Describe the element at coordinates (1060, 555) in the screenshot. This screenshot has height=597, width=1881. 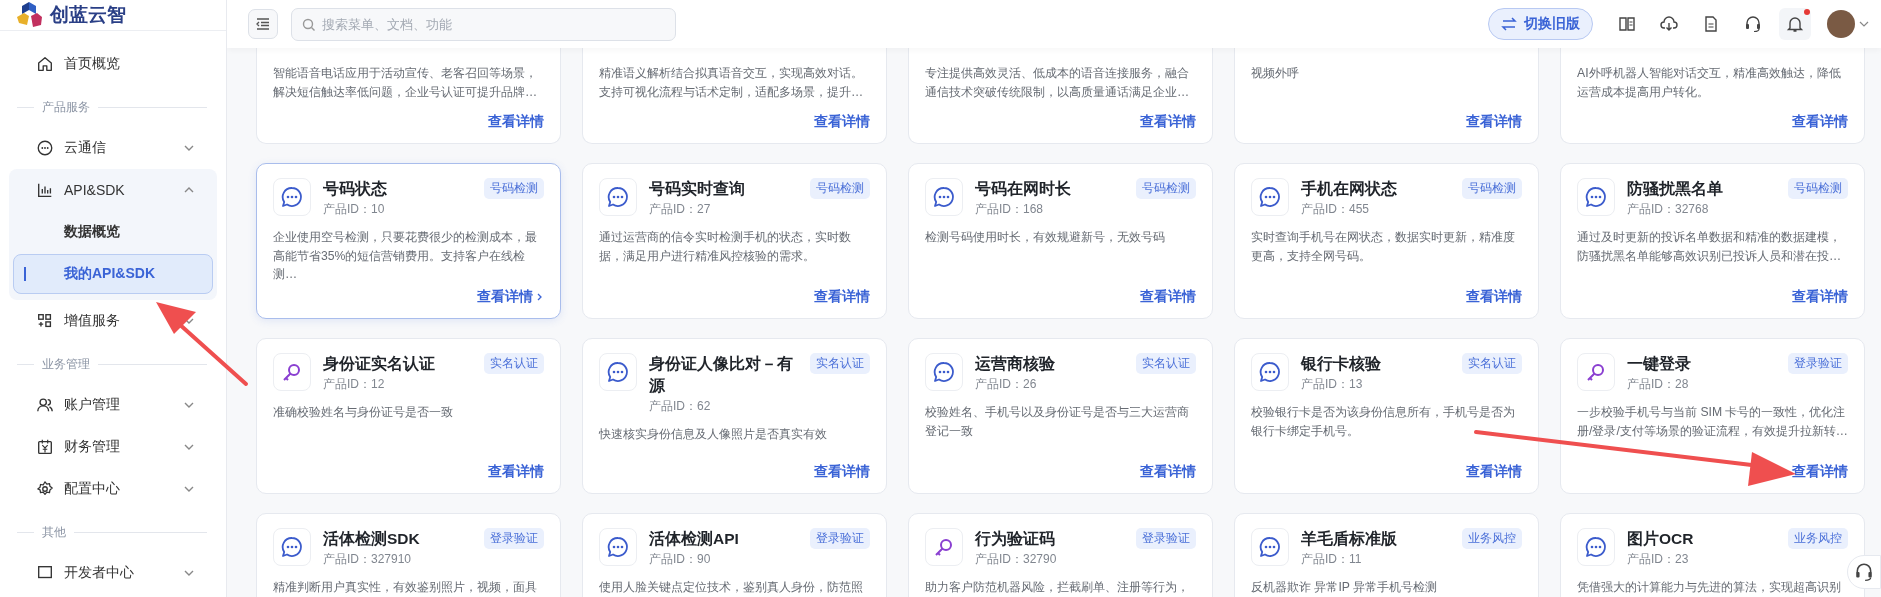
I see `product-card: 行为验证码 产品ID：32790 登录验证 助力客户防范机器风险，拦截刷单、注册等行为，` at that location.